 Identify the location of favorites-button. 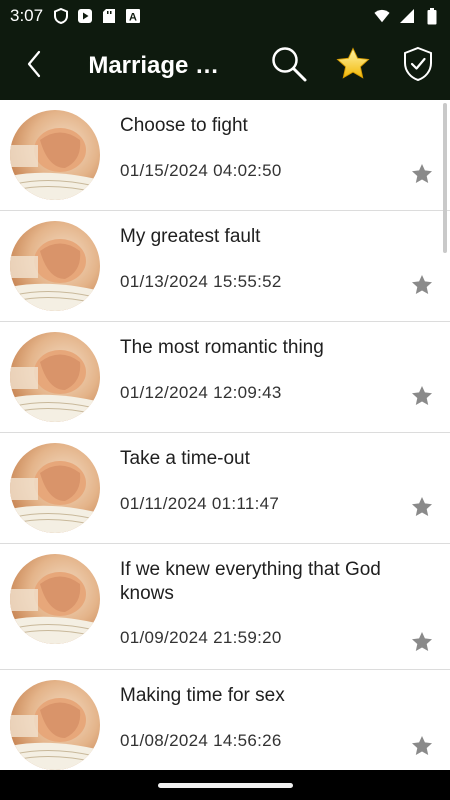
(353, 66).